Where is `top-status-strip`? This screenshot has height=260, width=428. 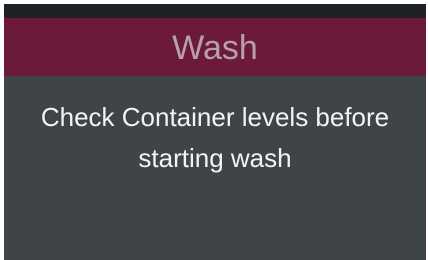 top-status-strip is located at coordinates (215, 11).